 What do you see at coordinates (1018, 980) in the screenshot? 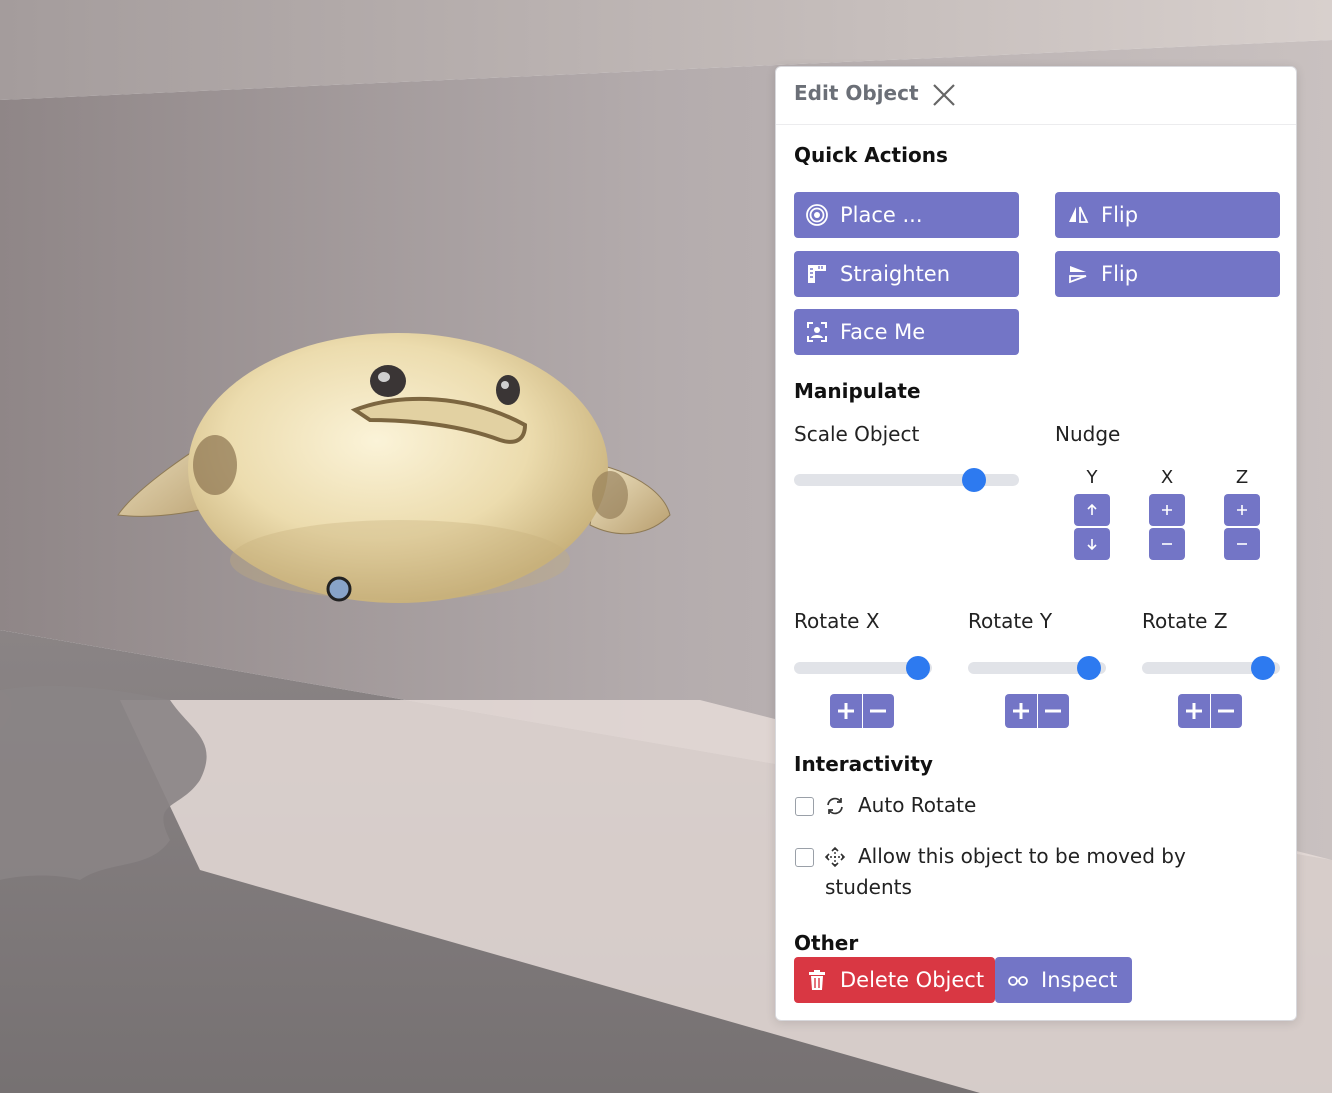
I see `glasses-icon` at bounding box center [1018, 980].